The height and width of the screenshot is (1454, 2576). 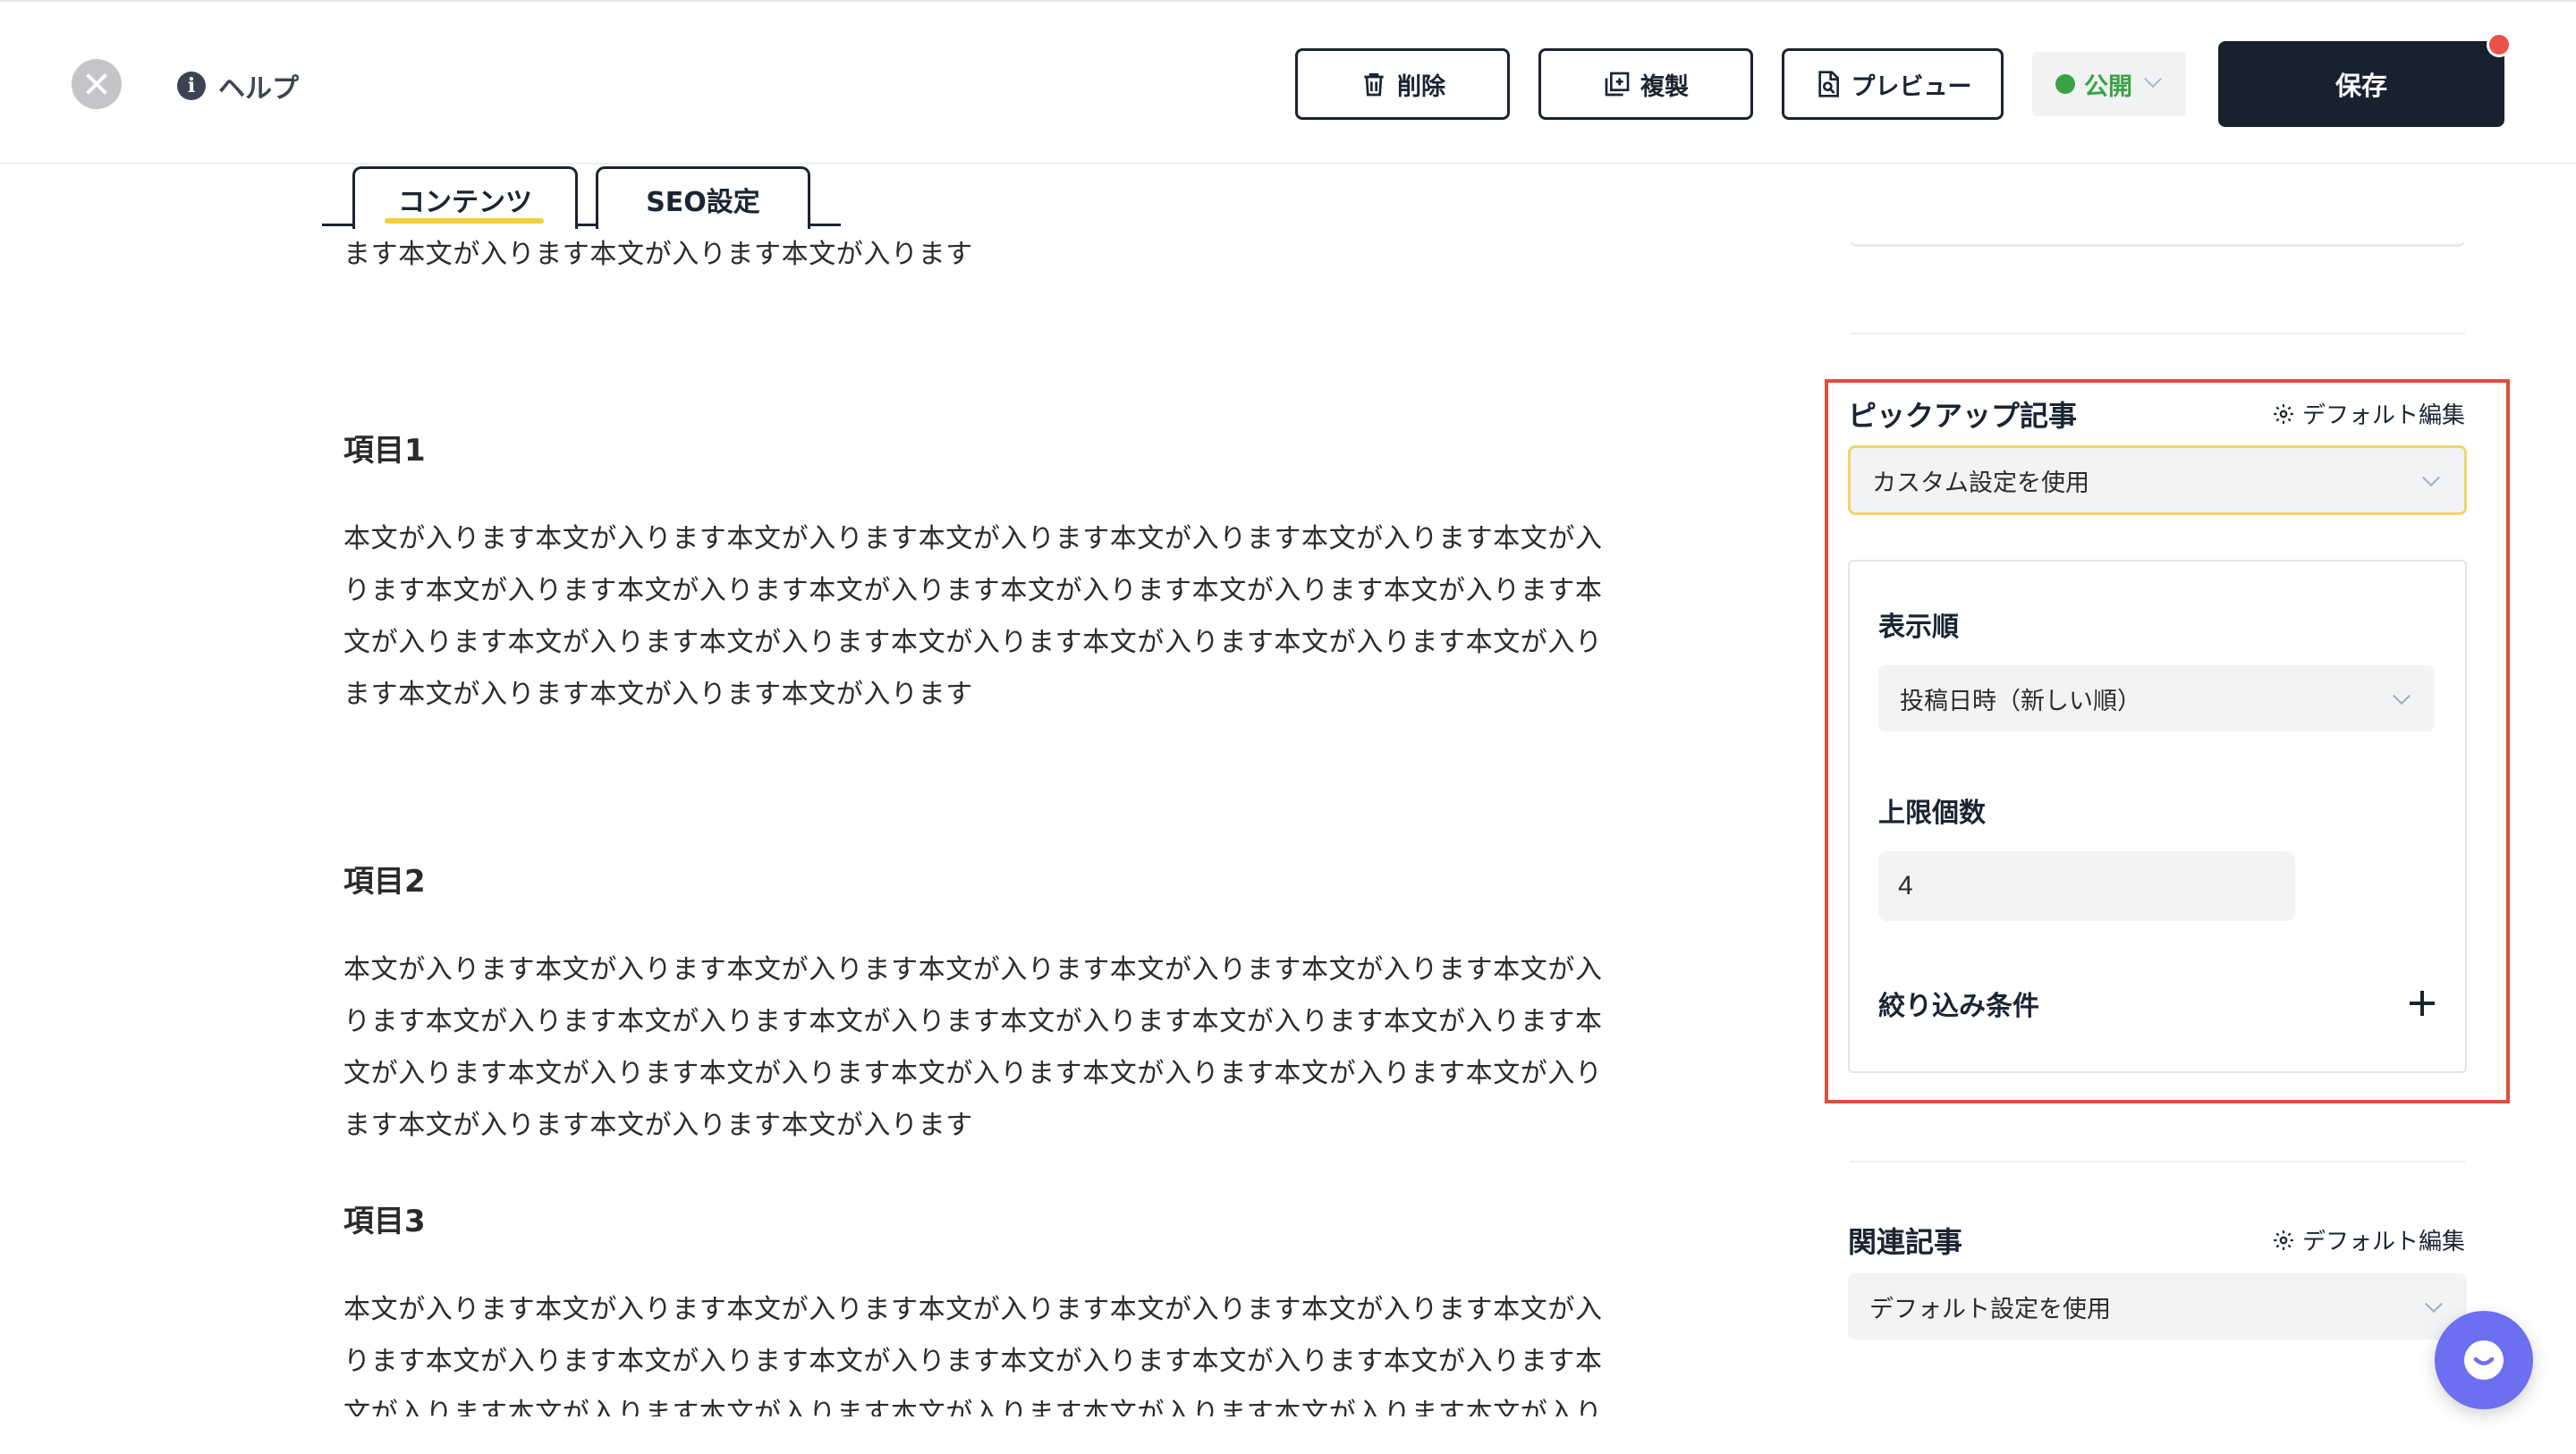 I want to click on display-order-select: 投稿日時（新しい順）, so click(x=2156, y=698).